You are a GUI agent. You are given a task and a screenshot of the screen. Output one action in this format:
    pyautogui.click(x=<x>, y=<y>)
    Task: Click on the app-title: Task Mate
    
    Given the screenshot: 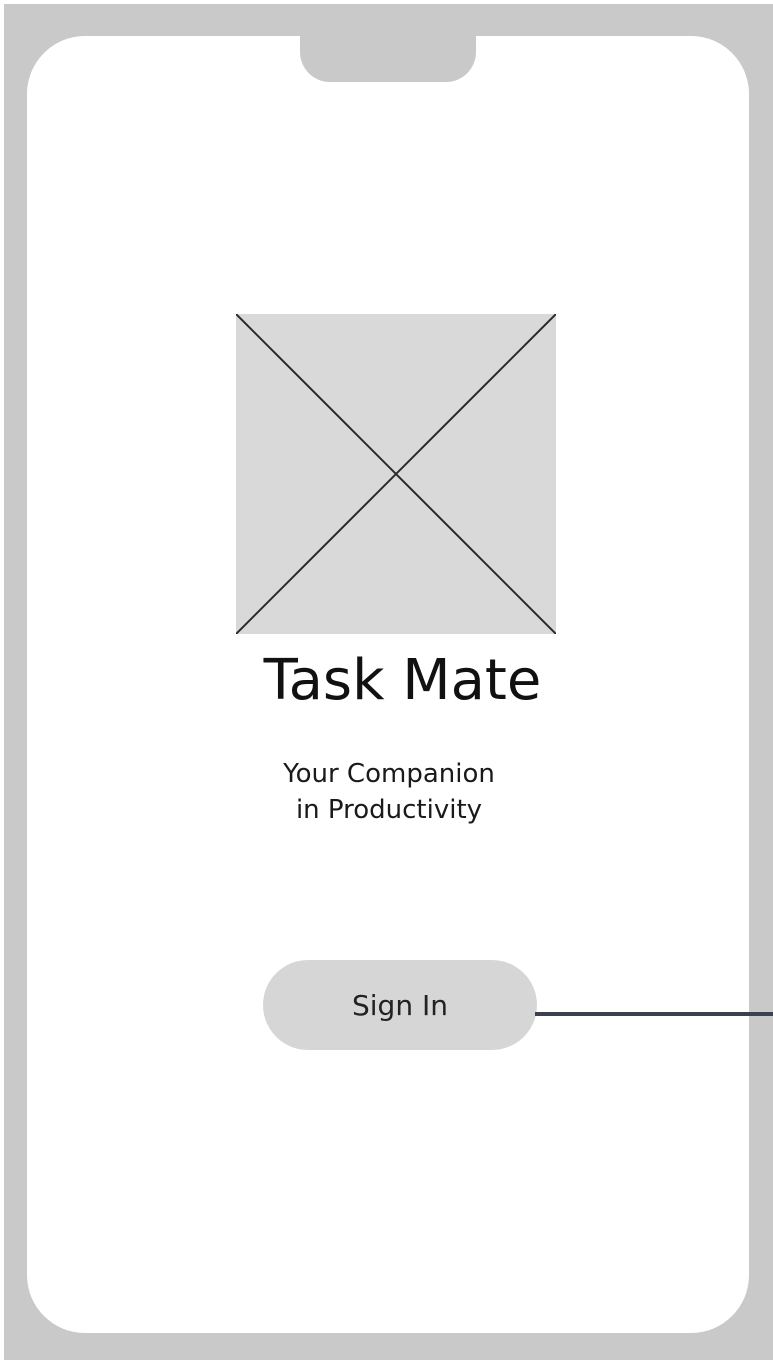 What is the action you would take?
    pyautogui.click(x=402, y=680)
    